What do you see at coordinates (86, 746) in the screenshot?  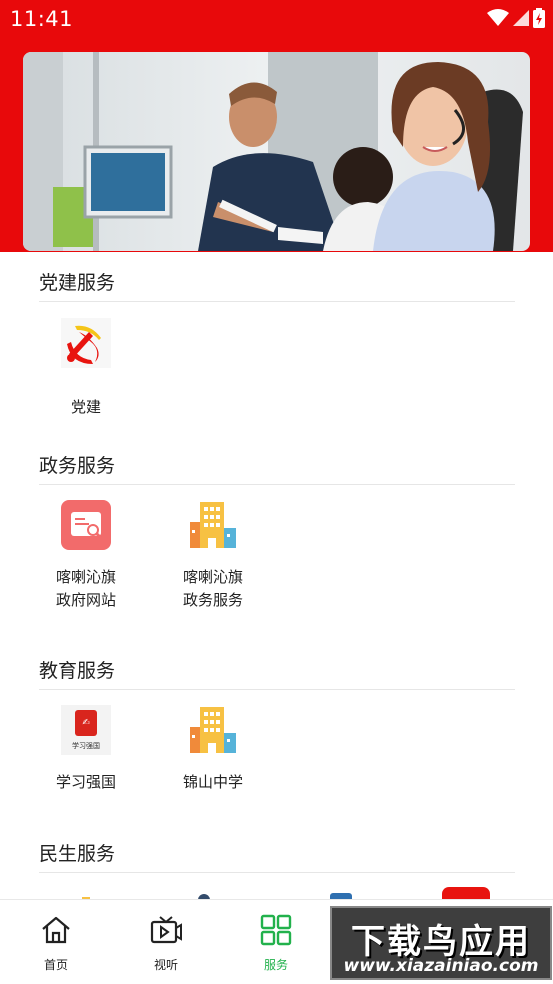 I see `icon-caption: 学习强国` at bounding box center [86, 746].